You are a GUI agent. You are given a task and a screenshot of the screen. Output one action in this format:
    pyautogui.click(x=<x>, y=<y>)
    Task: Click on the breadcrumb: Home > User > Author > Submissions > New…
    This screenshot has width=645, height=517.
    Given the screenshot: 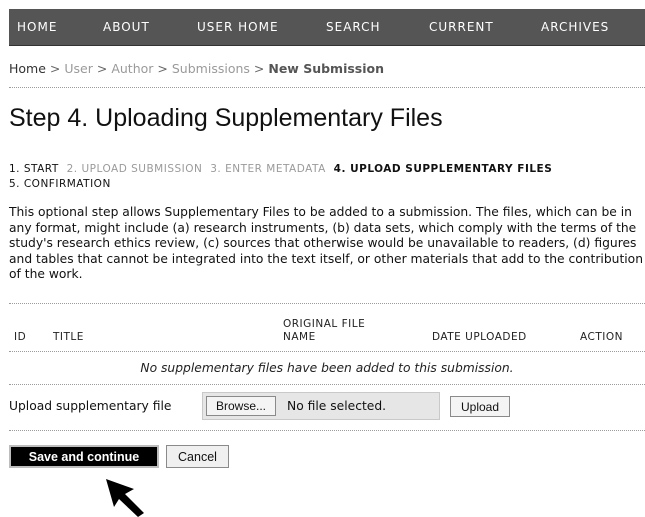 What is the action you would take?
    pyautogui.click(x=196, y=68)
    